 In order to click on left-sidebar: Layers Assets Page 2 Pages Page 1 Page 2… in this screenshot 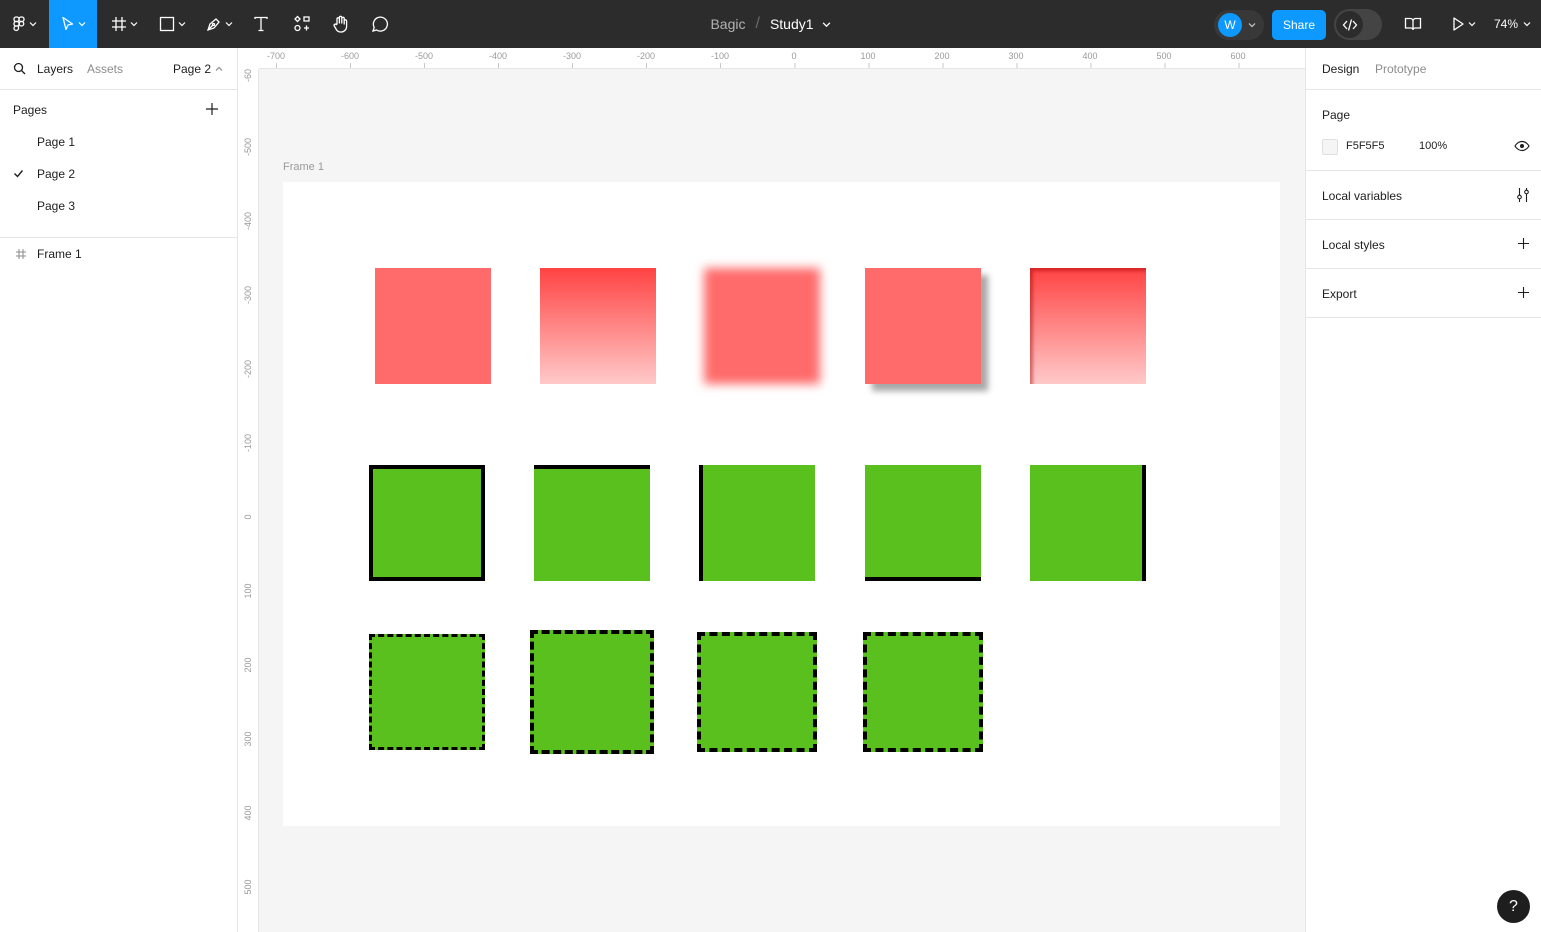, I will do `click(119, 490)`.